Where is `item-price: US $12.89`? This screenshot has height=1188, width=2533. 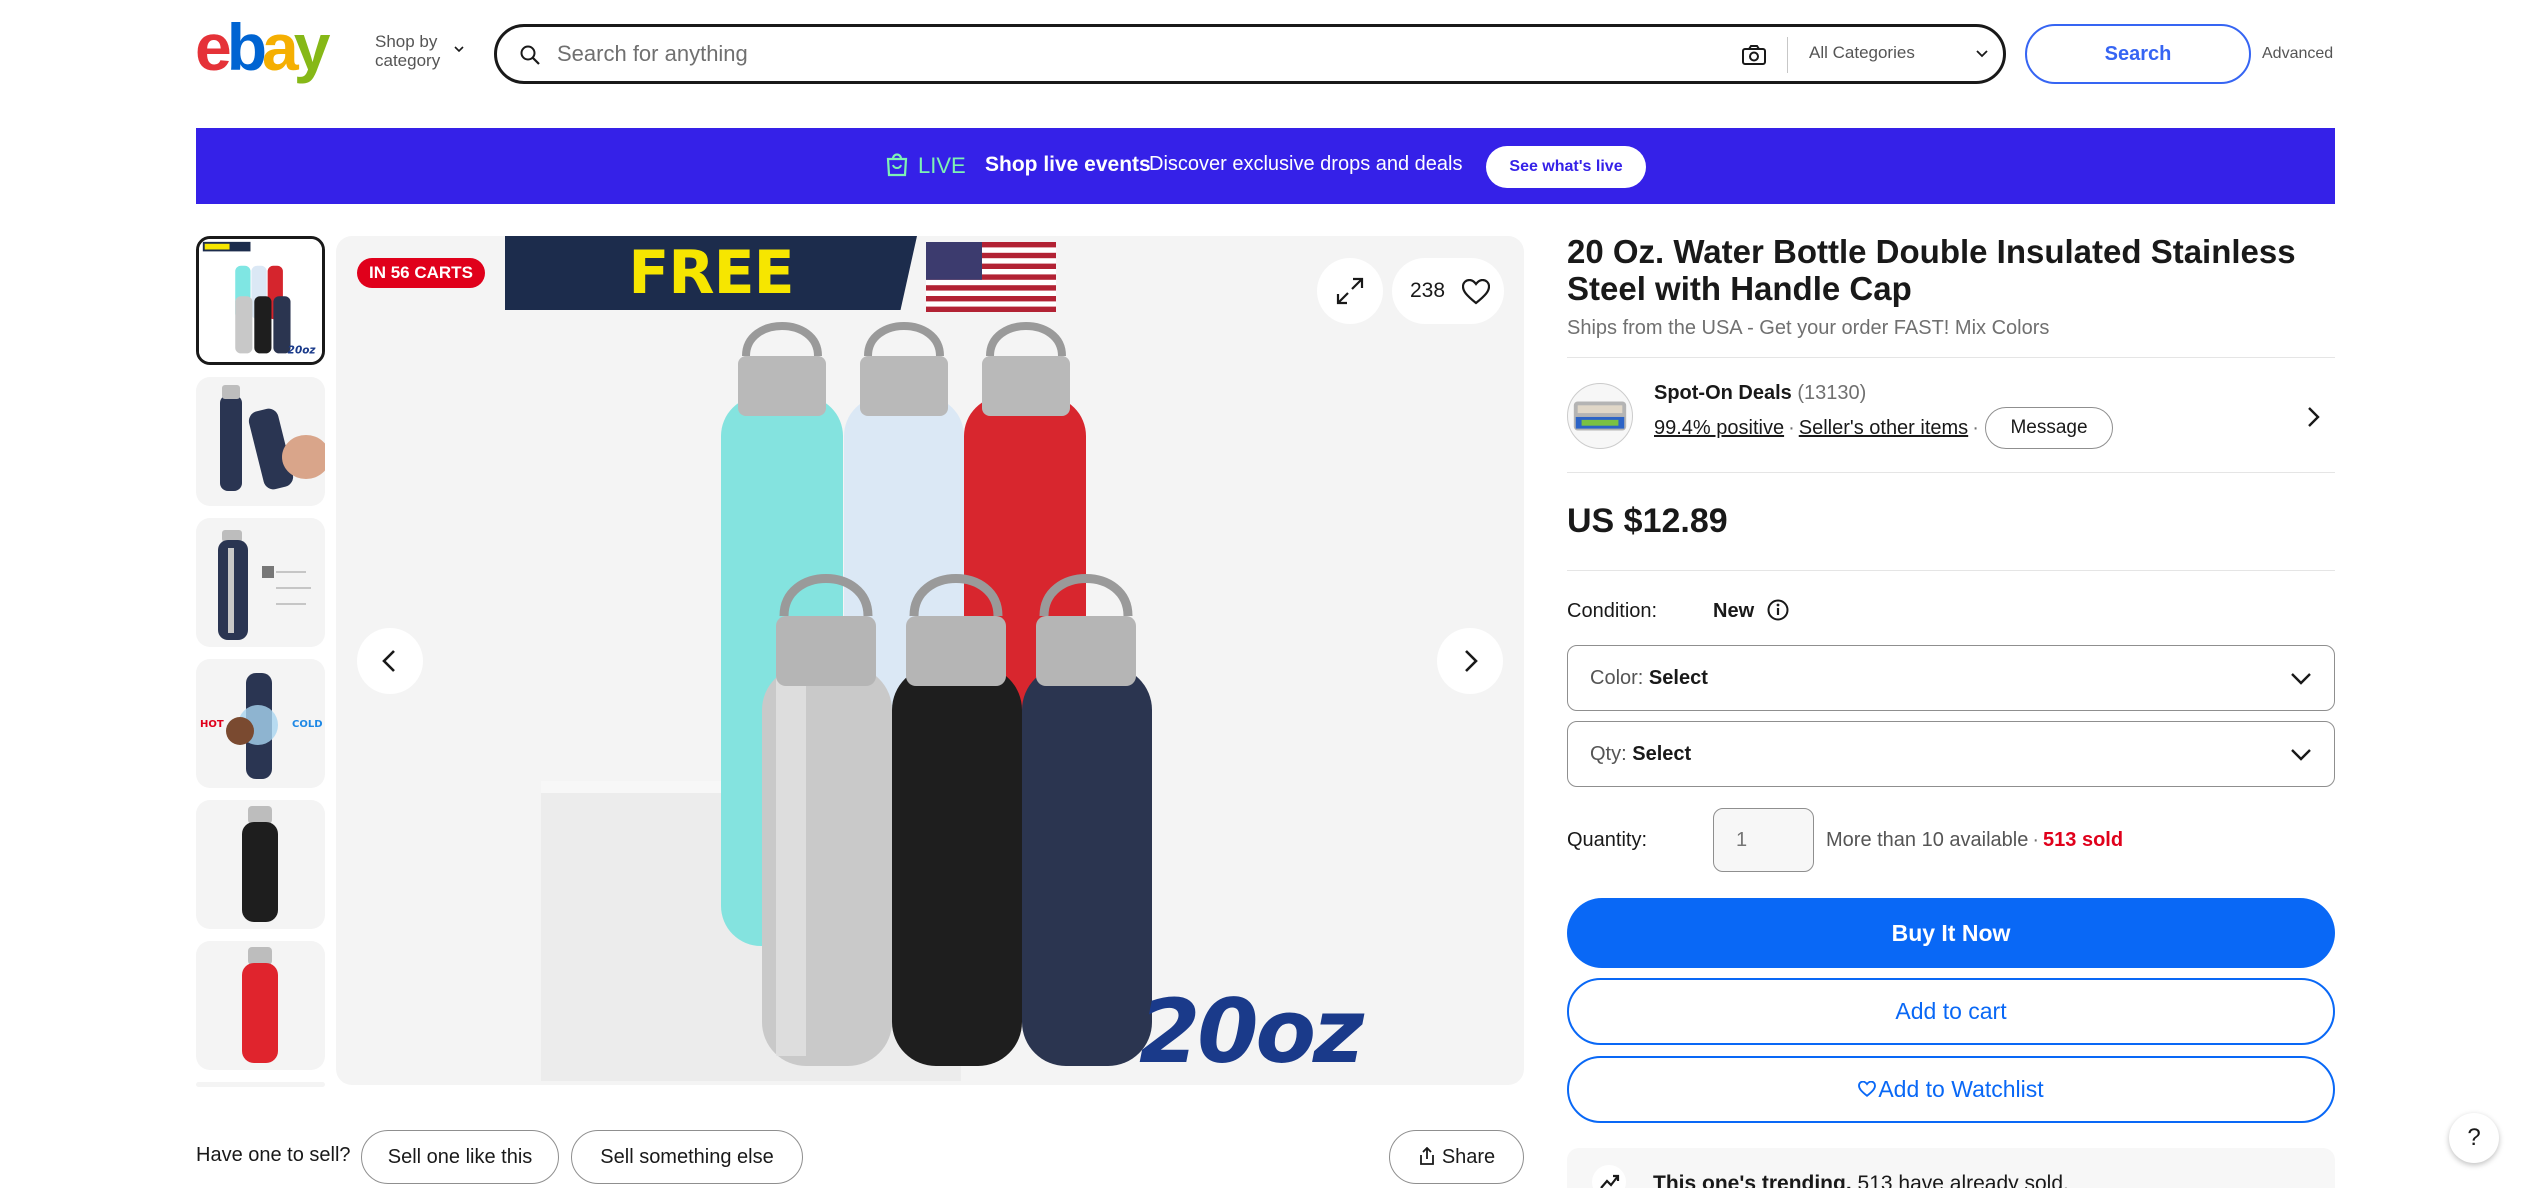
item-price: US $12.89 is located at coordinates (1647, 521).